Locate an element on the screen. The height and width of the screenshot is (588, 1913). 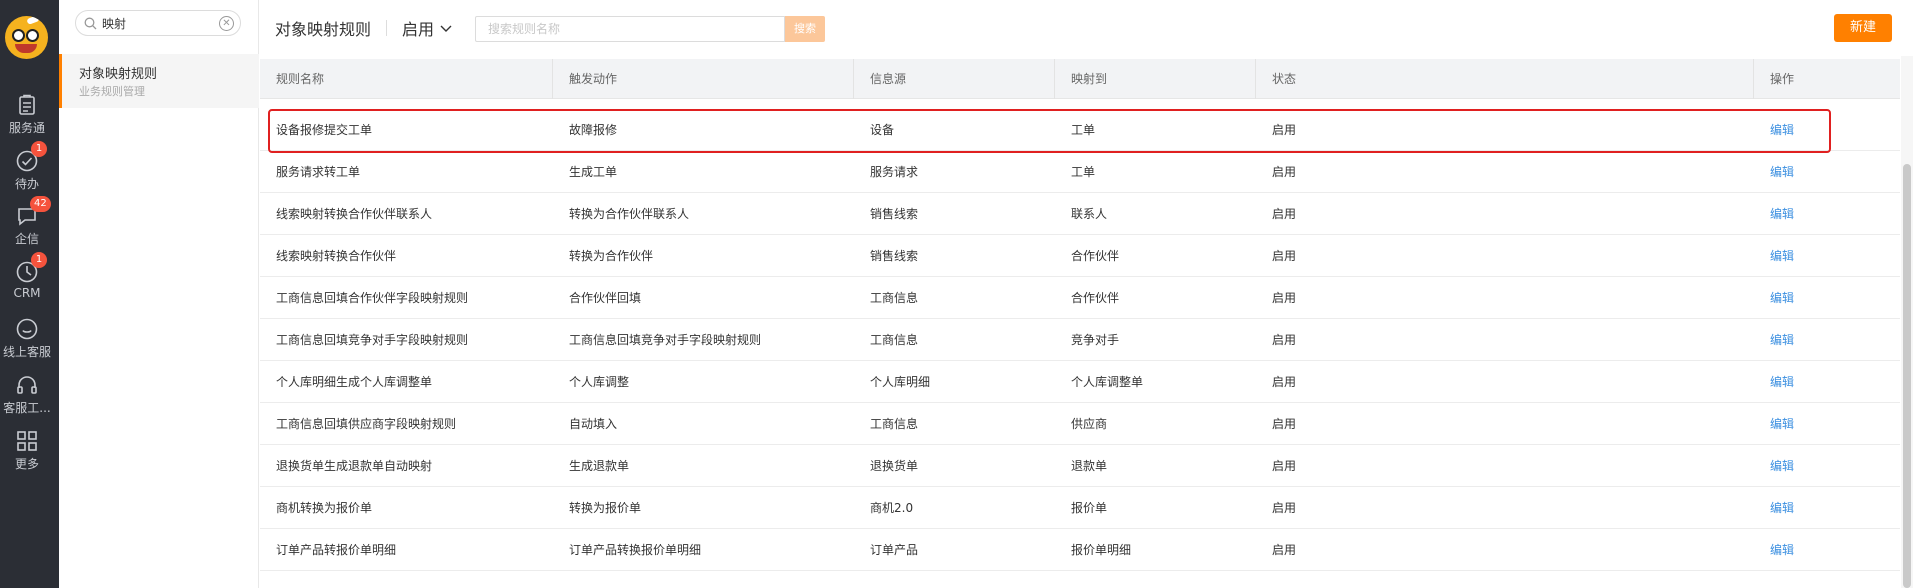
todo-badge: 1 is located at coordinates (39, 149).